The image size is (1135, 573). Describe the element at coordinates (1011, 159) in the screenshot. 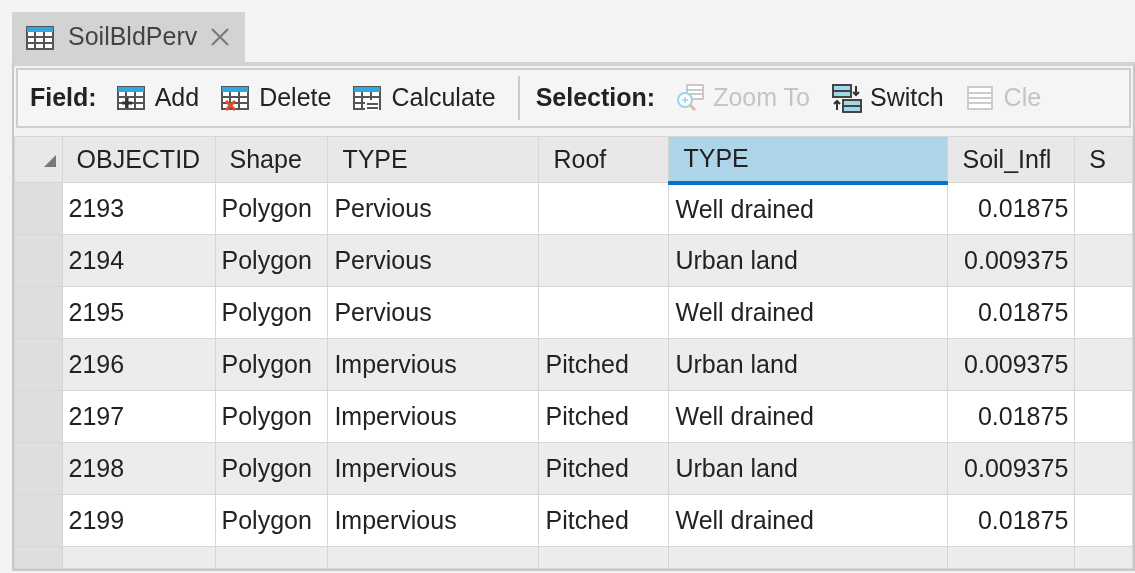

I see `column-header: Soil_Infl` at that location.